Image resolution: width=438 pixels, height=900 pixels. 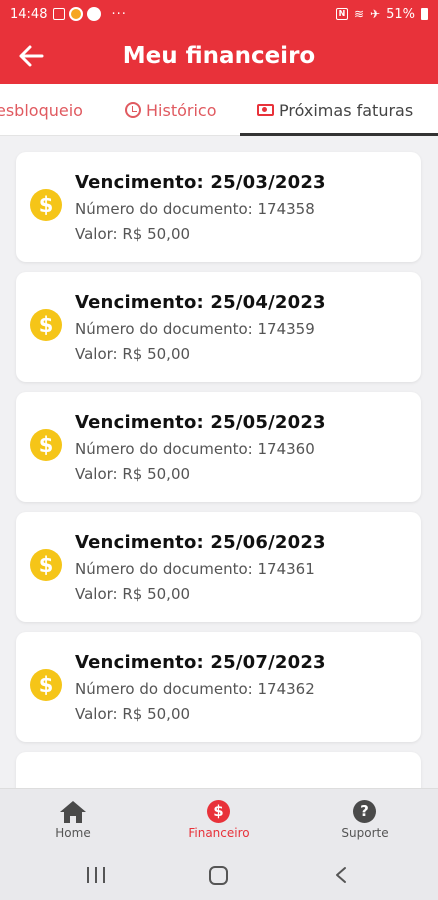 I want to click on nav-financeiro: $ Financeiro, so click(x=219, y=819).